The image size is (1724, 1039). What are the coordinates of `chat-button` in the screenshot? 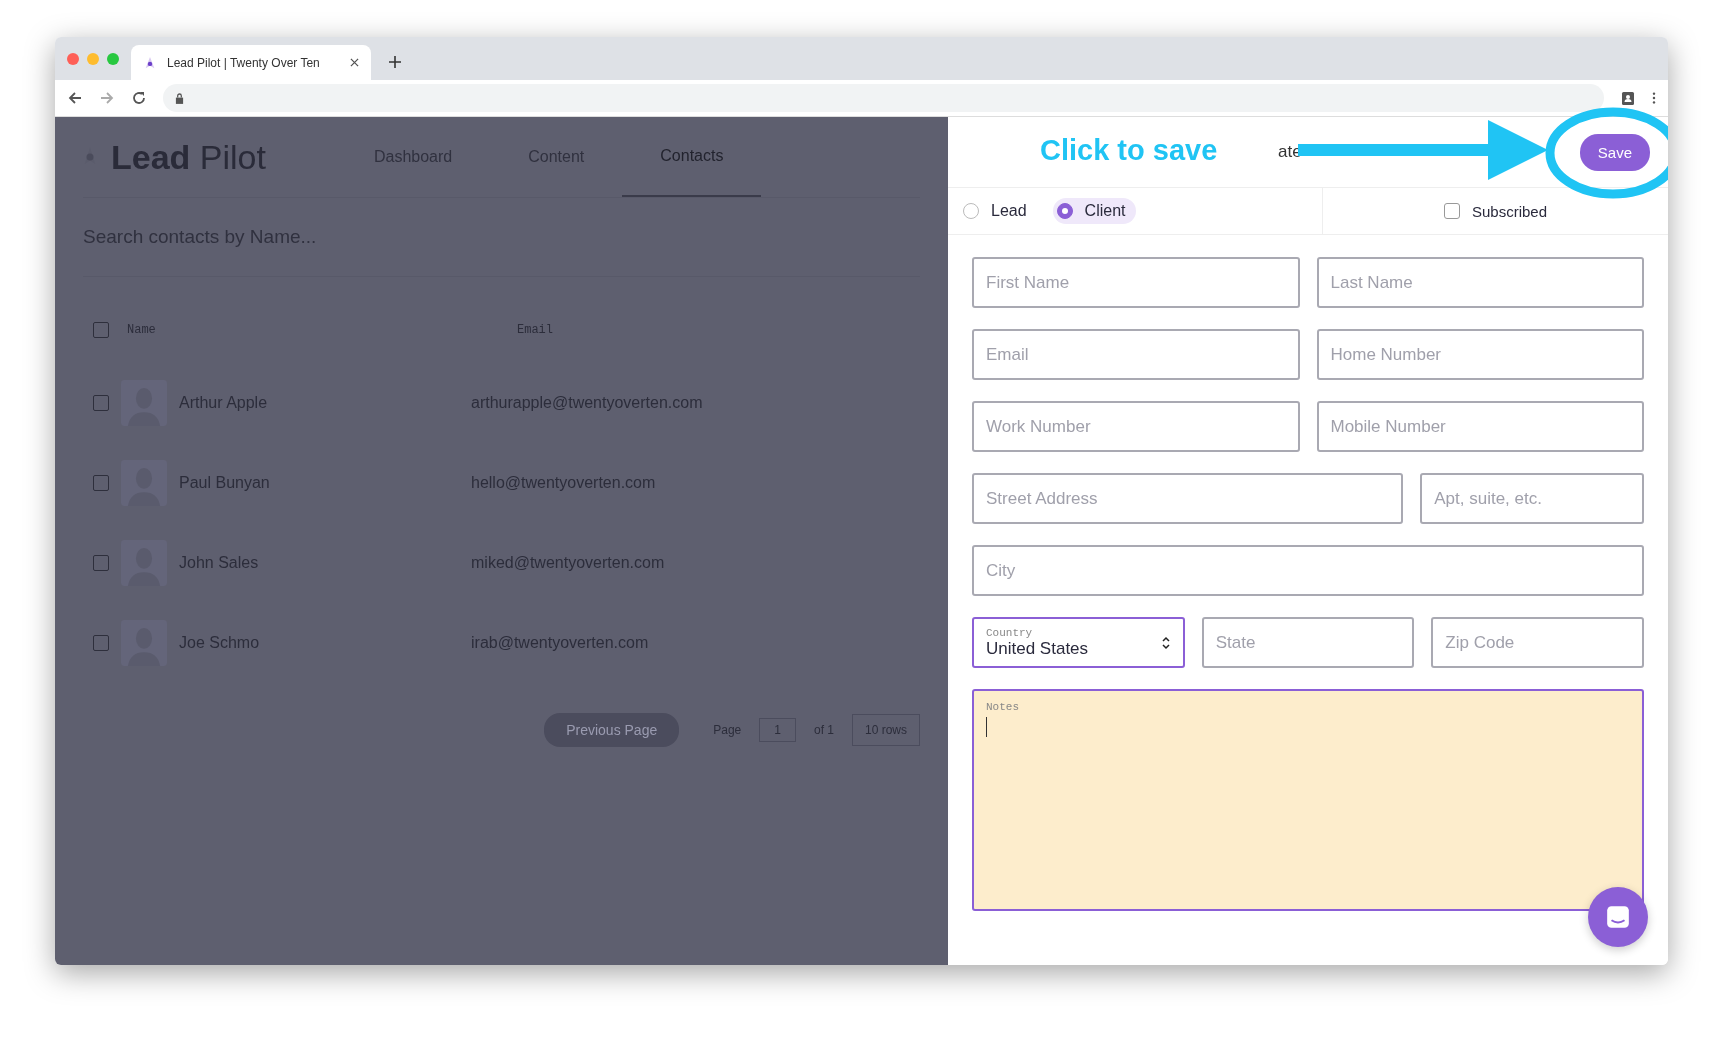 It's located at (1618, 917).